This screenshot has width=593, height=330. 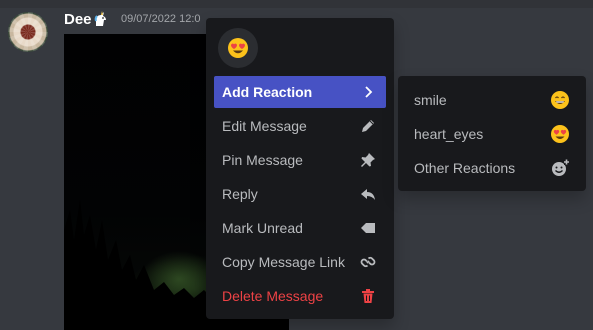 I want to click on link-icon, so click(x=368, y=262).